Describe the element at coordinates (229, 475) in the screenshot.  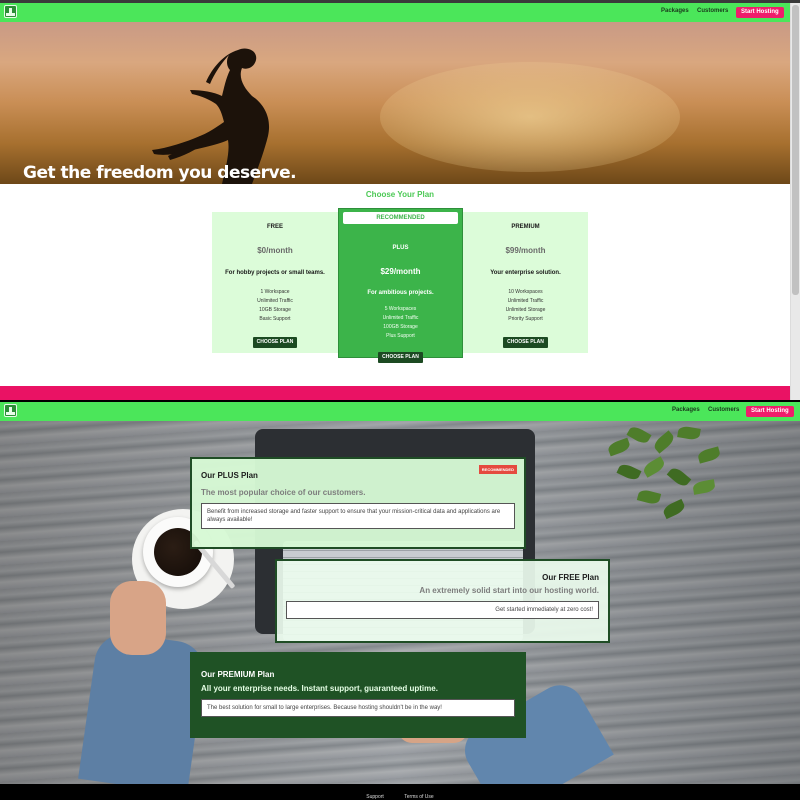
I see `package-title: Our PLUS Plan` at that location.